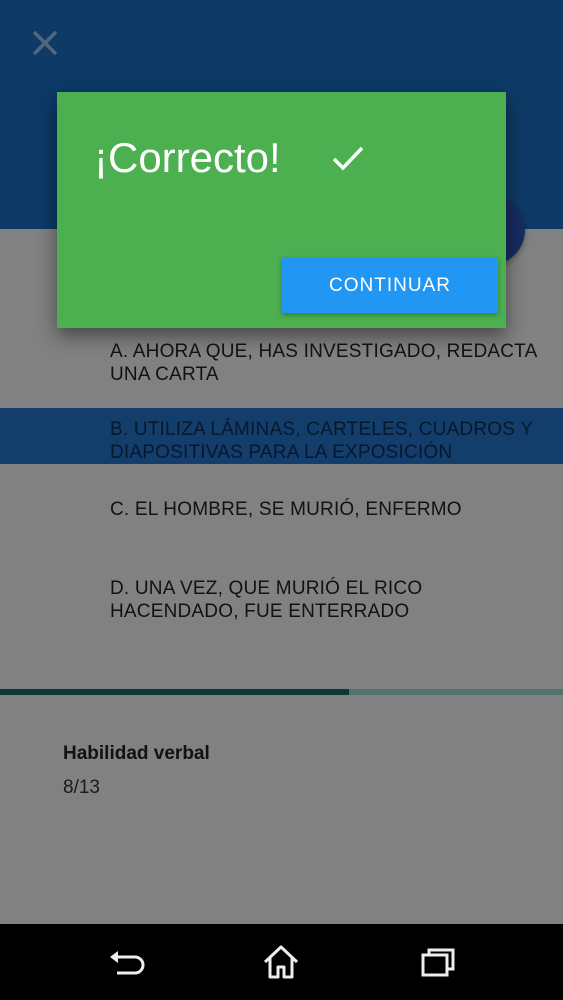 Image resolution: width=563 pixels, height=1000 pixels. What do you see at coordinates (348, 158) in the screenshot?
I see `check-icon` at bounding box center [348, 158].